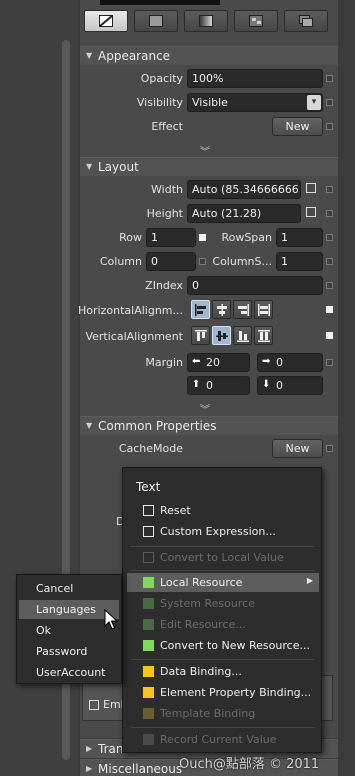  I want to click on menu-item-label: Convert to Local Value, so click(222, 557).